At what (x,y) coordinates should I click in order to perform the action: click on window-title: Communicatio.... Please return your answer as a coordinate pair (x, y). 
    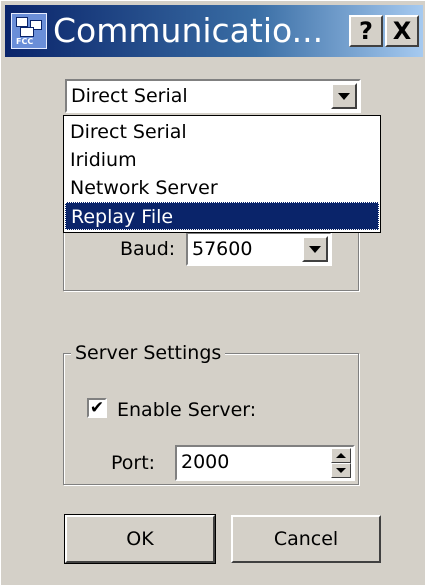
    Looking at the image, I should click on (188, 30).